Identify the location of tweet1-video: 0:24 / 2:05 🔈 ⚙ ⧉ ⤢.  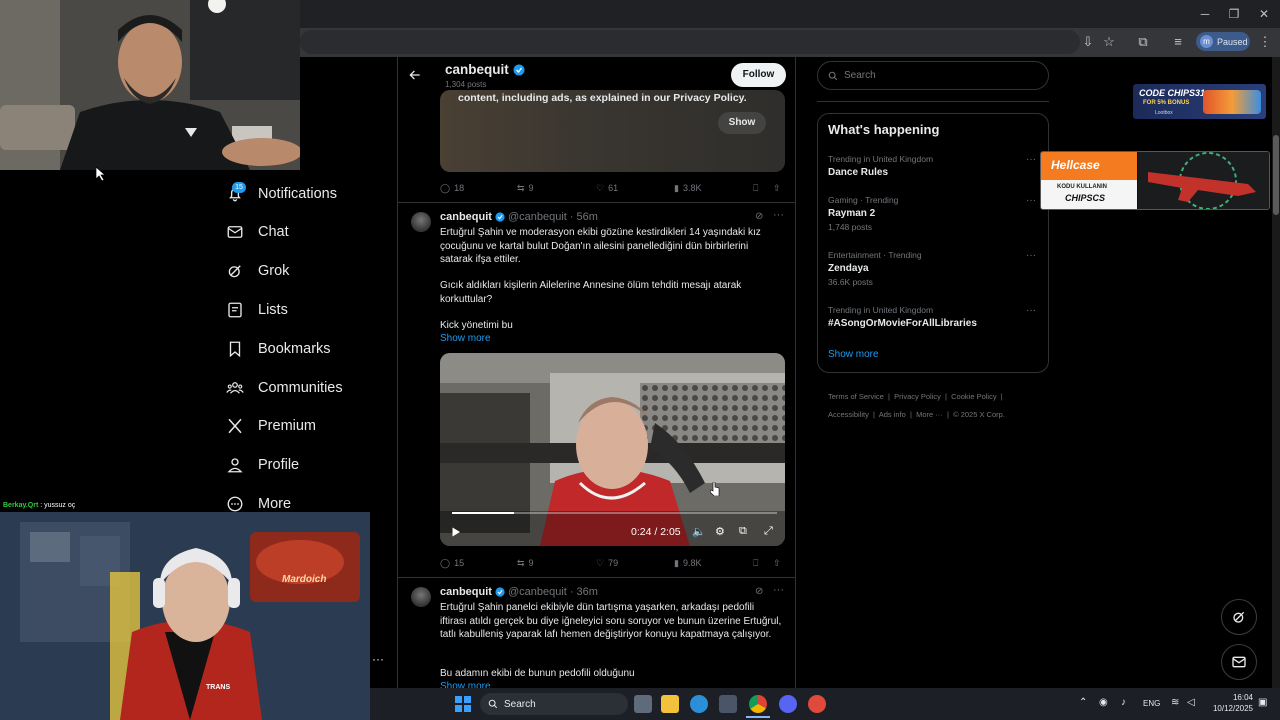
(612, 449).